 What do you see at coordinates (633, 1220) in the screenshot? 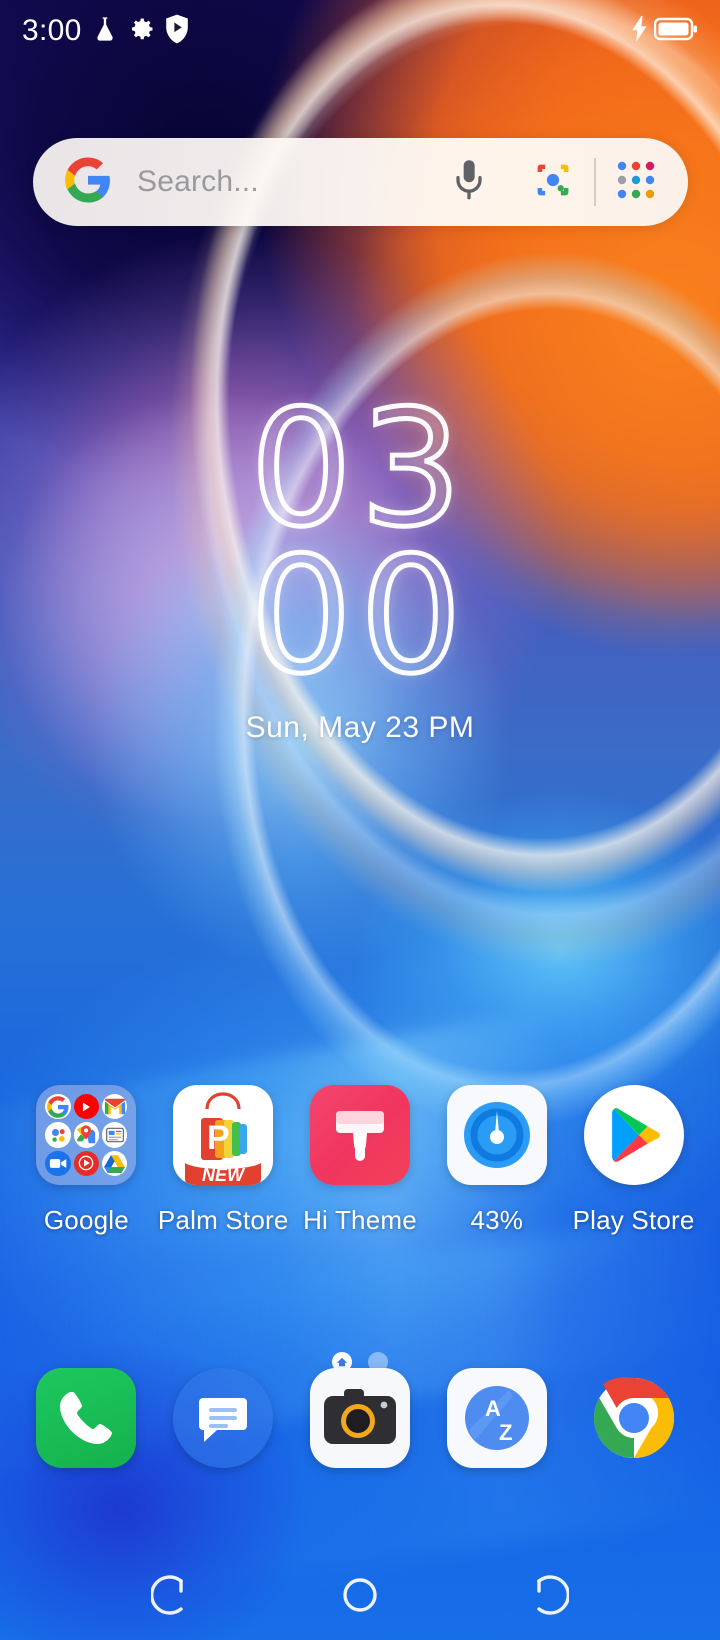
I see `app-label: Play Store` at bounding box center [633, 1220].